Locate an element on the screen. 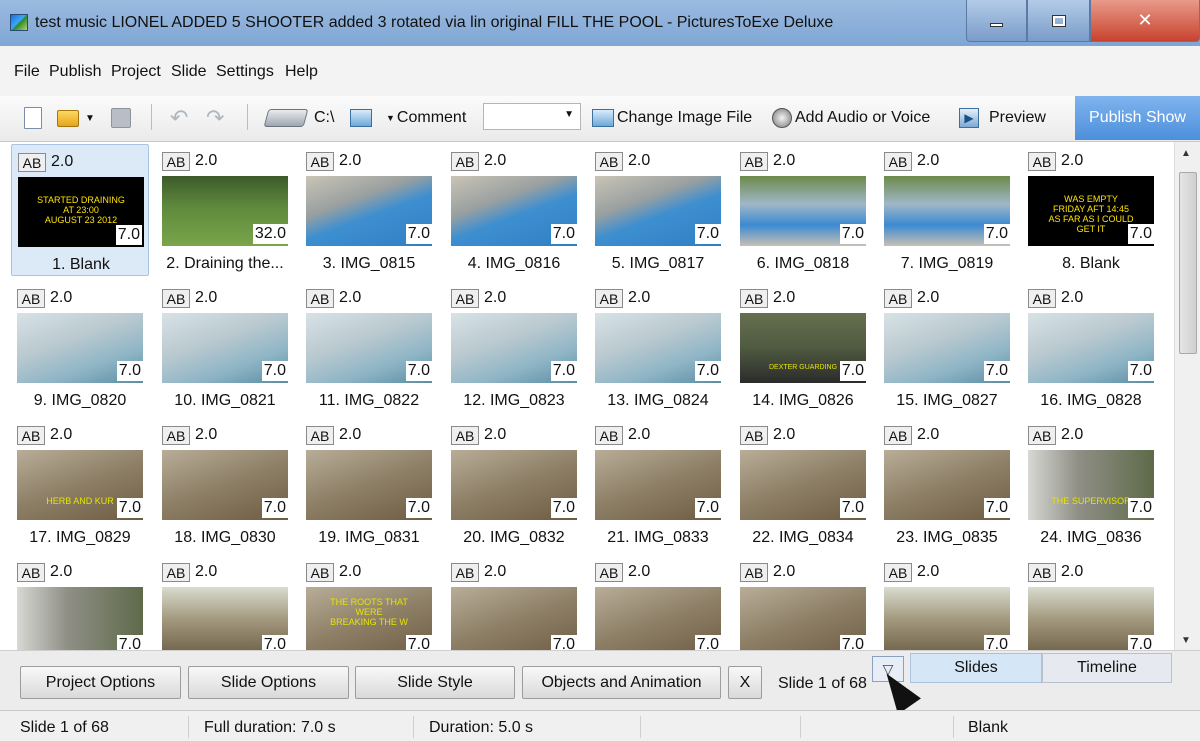 The width and height of the screenshot is (1200, 741). comment-dropdown: ▼ is located at coordinates (532, 116).